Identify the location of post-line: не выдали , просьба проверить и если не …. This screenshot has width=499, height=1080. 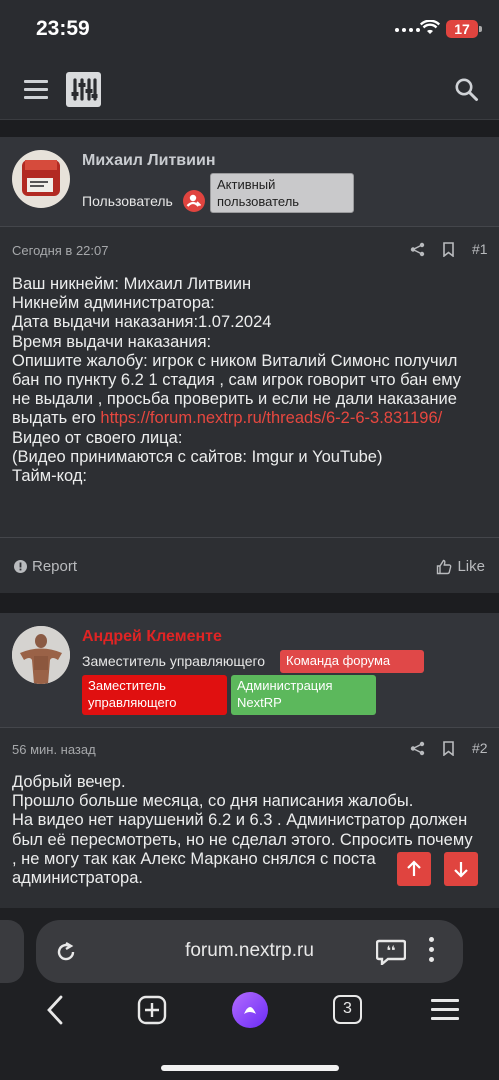
(234, 399).